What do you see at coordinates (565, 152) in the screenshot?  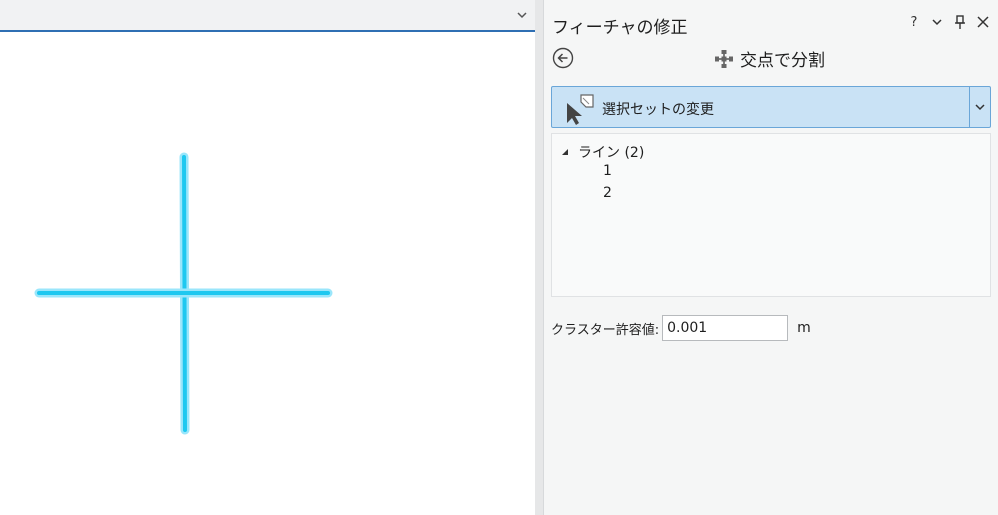 I see `expand-triangle-icon` at bounding box center [565, 152].